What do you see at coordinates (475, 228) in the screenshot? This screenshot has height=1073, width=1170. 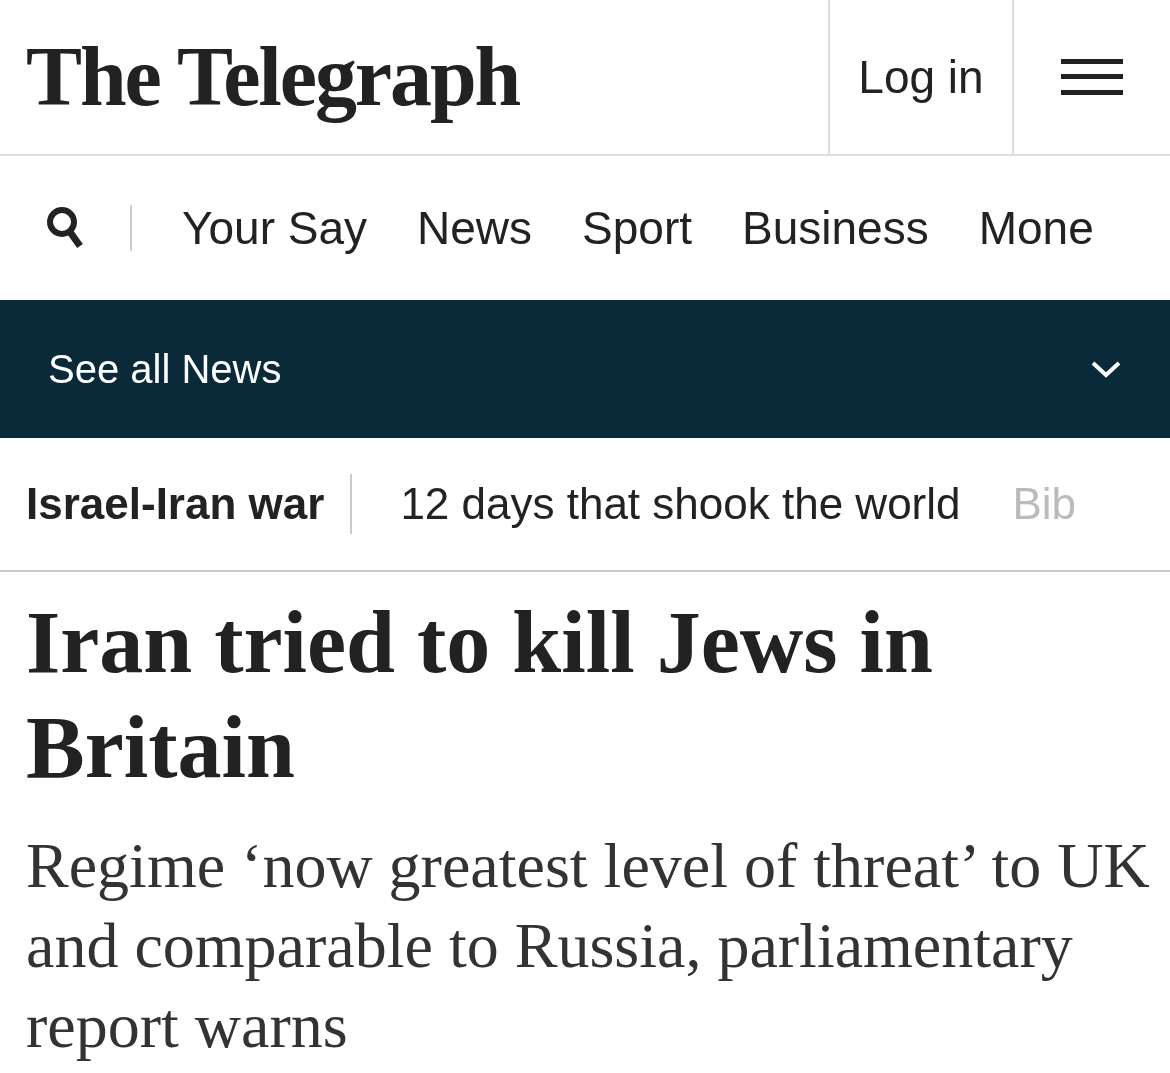 I see `nav-link: News` at bounding box center [475, 228].